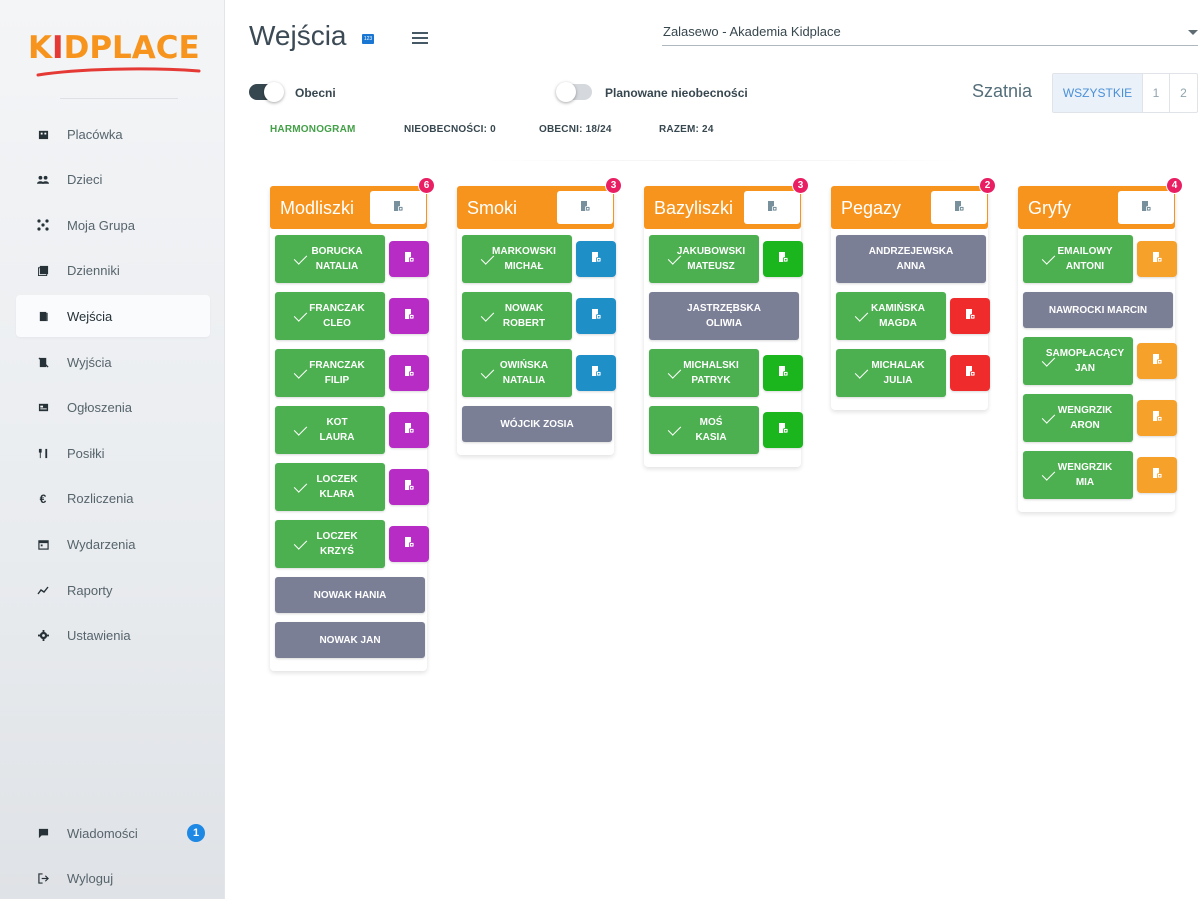 The width and height of the screenshot is (1200, 900). I want to click on kid-present-button: FRANCZAK FILIP, so click(330, 373).